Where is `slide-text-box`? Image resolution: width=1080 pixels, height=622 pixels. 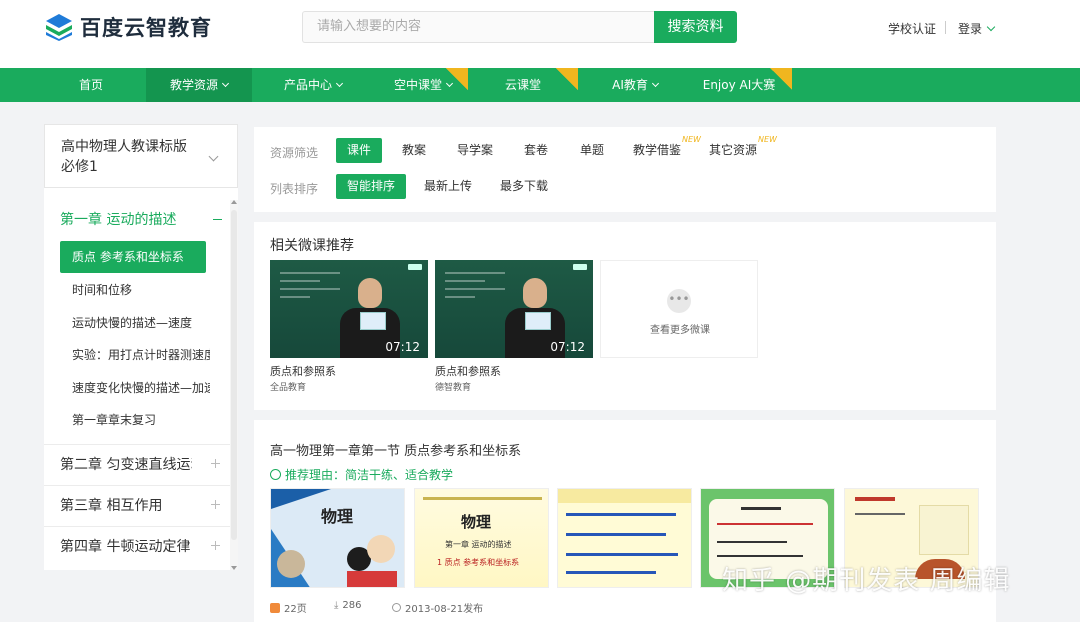
slide-text-box is located at coordinates (944, 530).